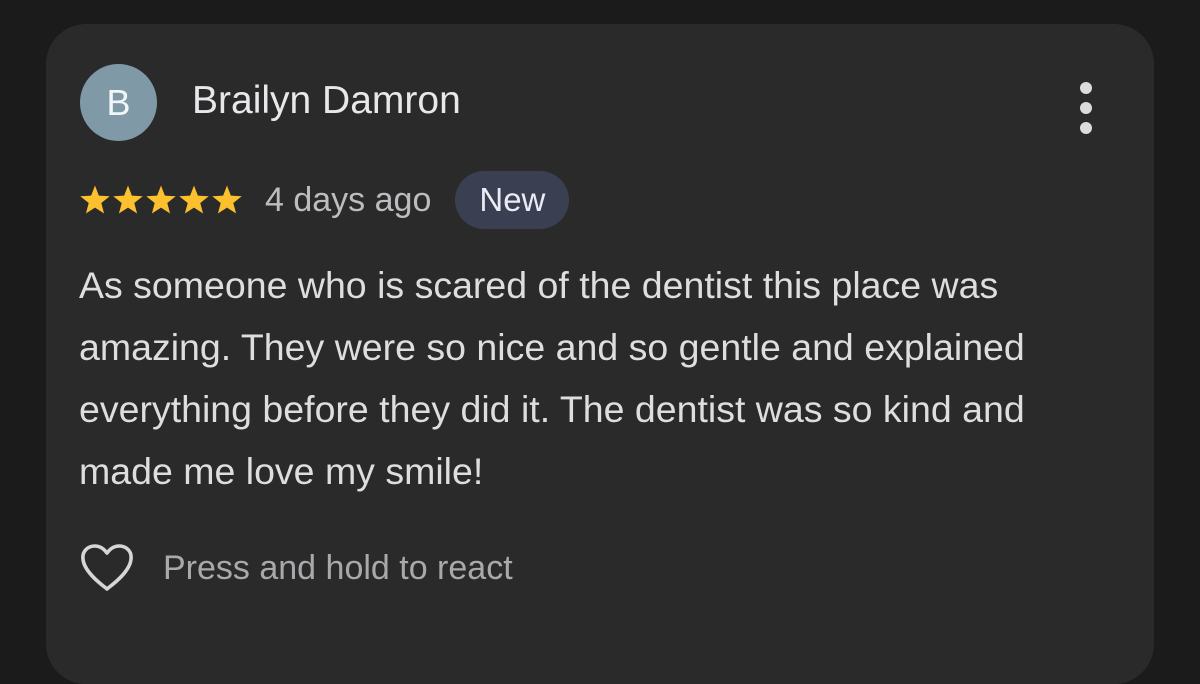 Image resolution: width=1200 pixels, height=684 pixels. I want to click on star-rating, so click(161, 200).